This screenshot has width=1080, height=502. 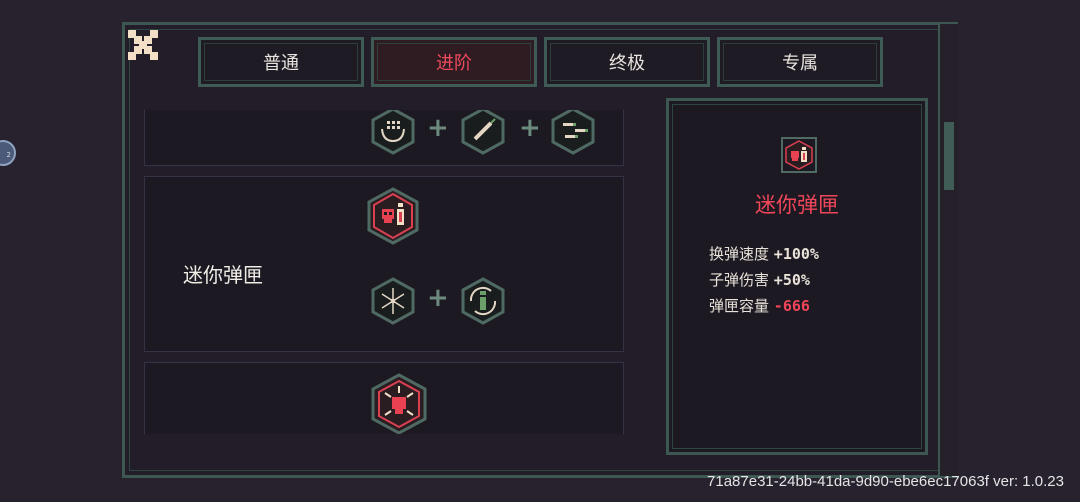 I want to click on side-indicator: 2, so click(x=8, y=153).